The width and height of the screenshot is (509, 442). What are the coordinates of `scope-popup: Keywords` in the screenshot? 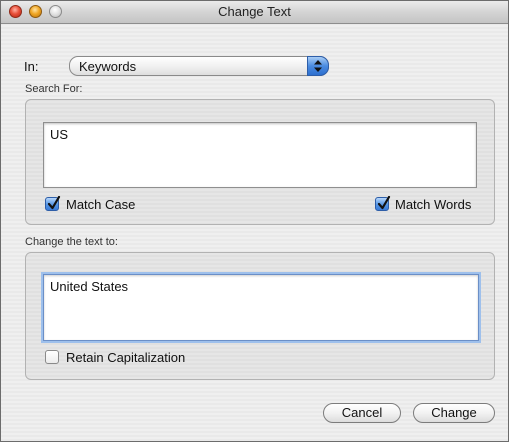 It's located at (199, 66).